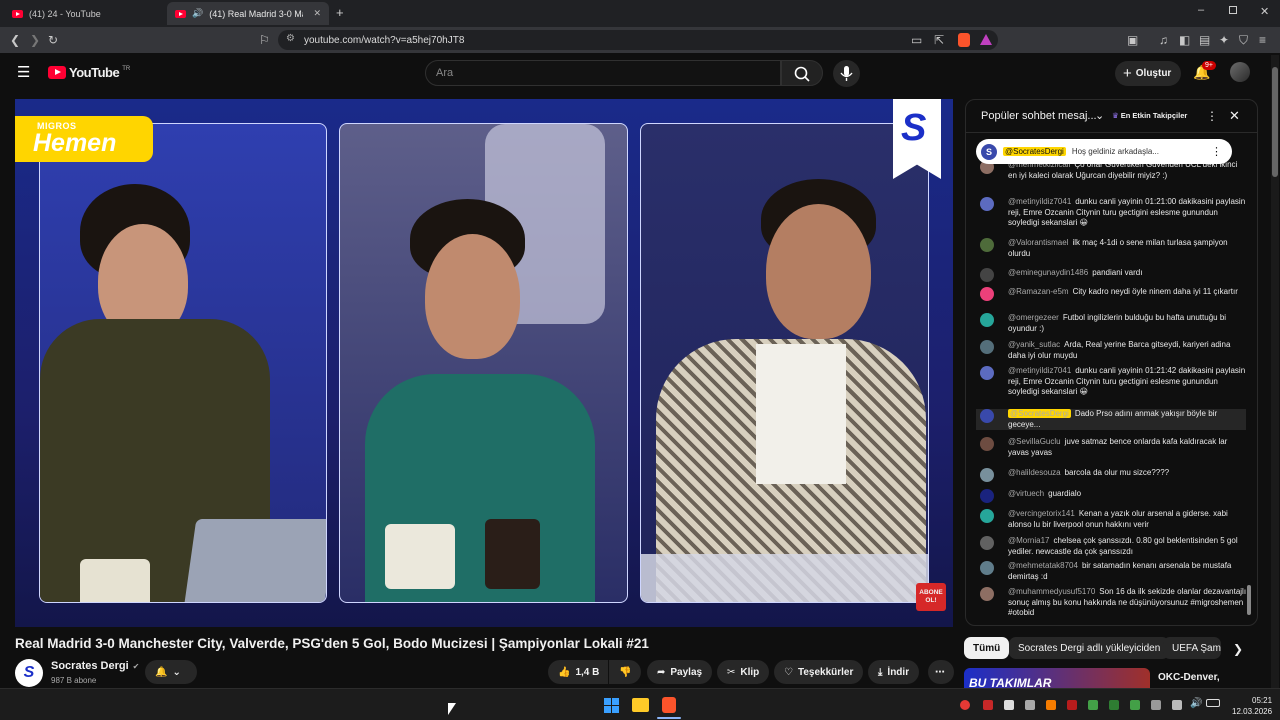 The height and width of the screenshot is (720, 1280). What do you see at coordinates (1089, 648) in the screenshot?
I see `chip-uploader: Socrates Dergi adlı yükleyiciden` at bounding box center [1089, 648].